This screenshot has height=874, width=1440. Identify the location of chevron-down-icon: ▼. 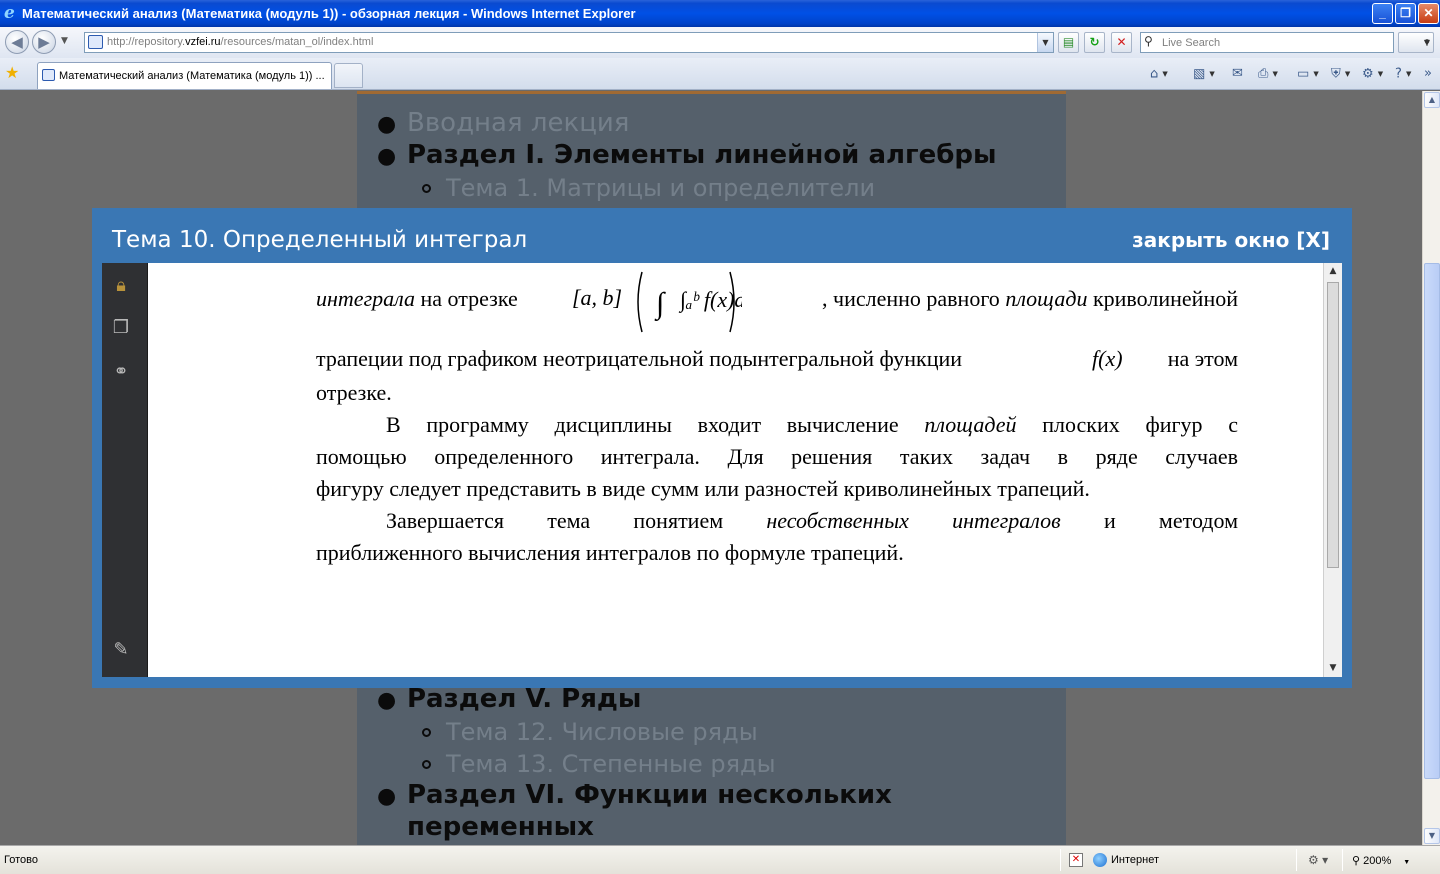
(1426, 42).